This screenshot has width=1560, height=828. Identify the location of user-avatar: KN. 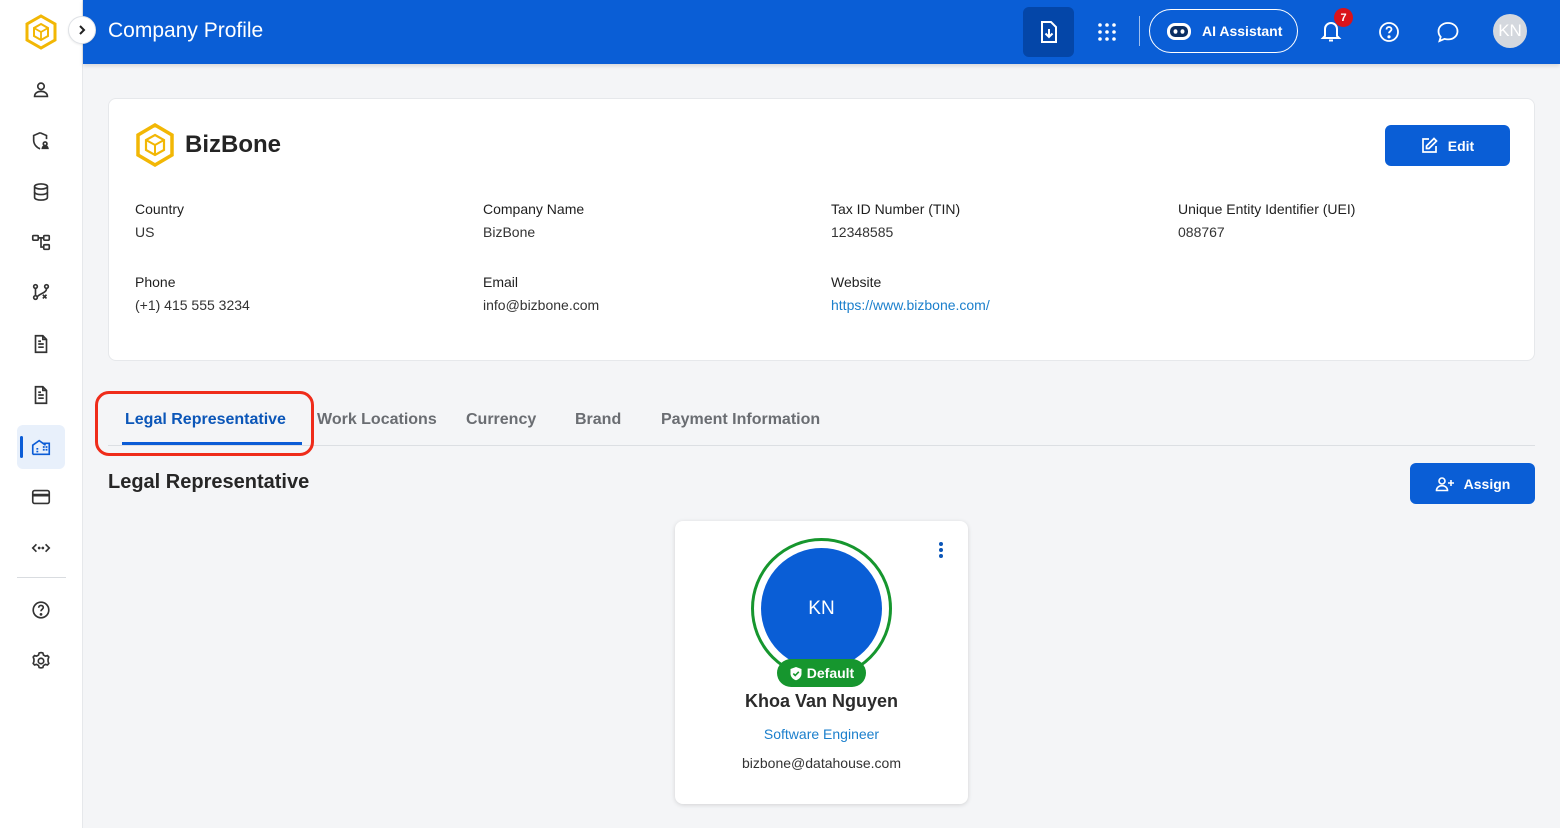
(1510, 31).